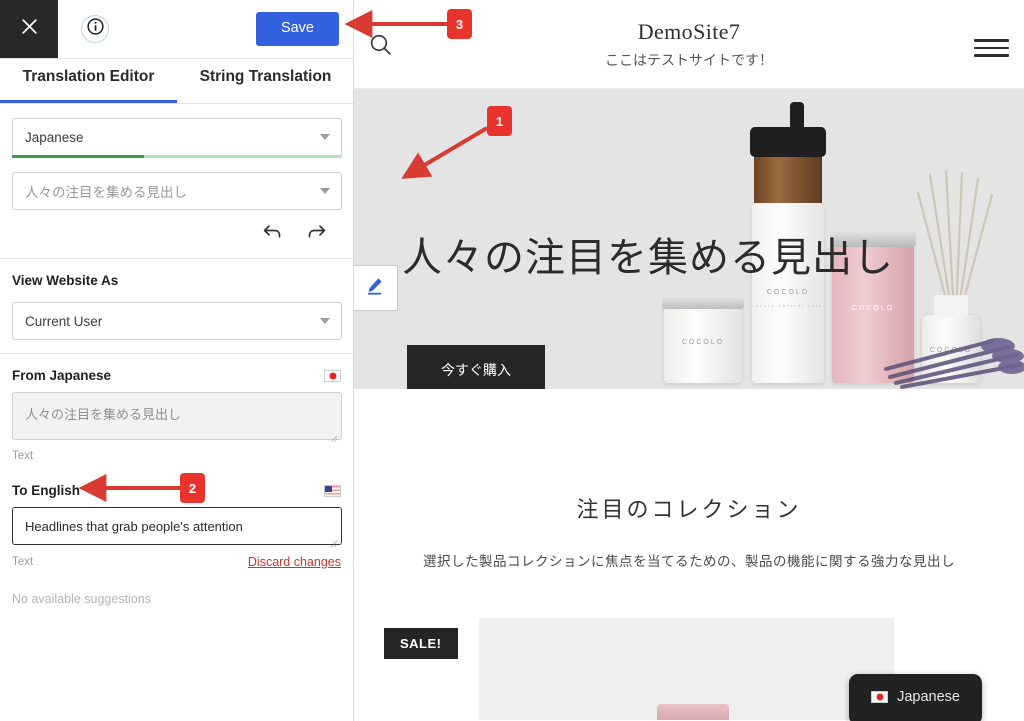 This screenshot has height=721, width=1024. Describe the element at coordinates (421, 643) in the screenshot. I see `sale-badge: SALE!` at that location.